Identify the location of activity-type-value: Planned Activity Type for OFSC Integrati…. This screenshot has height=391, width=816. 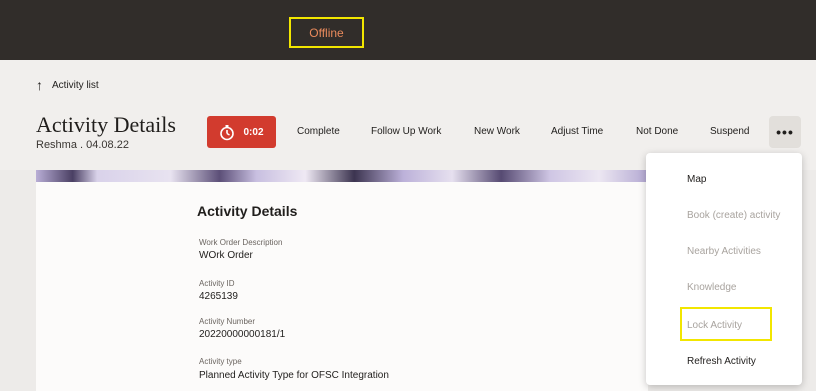
(294, 375).